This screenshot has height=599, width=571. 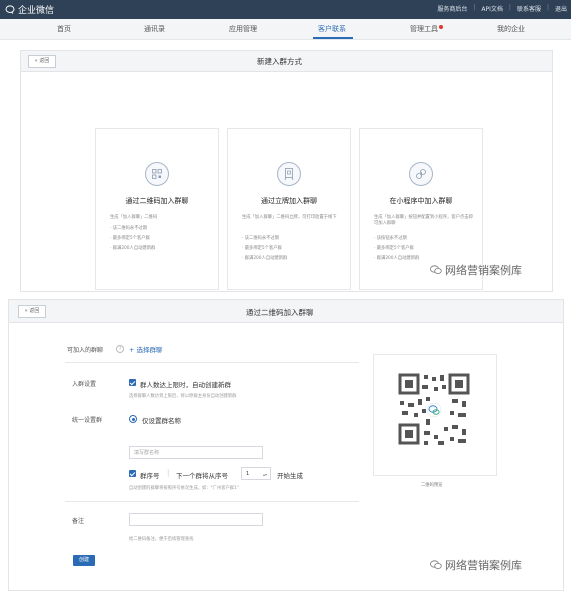 I want to click on unify-setting-label: 统一设置群, so click(x=87, y=420).